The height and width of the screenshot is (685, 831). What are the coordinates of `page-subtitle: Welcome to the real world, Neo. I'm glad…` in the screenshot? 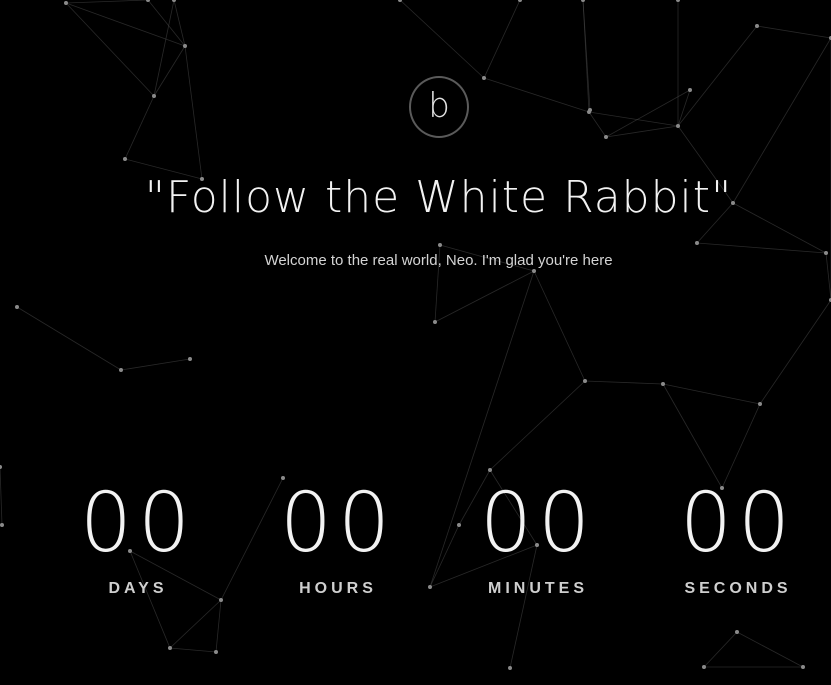 It's located at (438, 260).